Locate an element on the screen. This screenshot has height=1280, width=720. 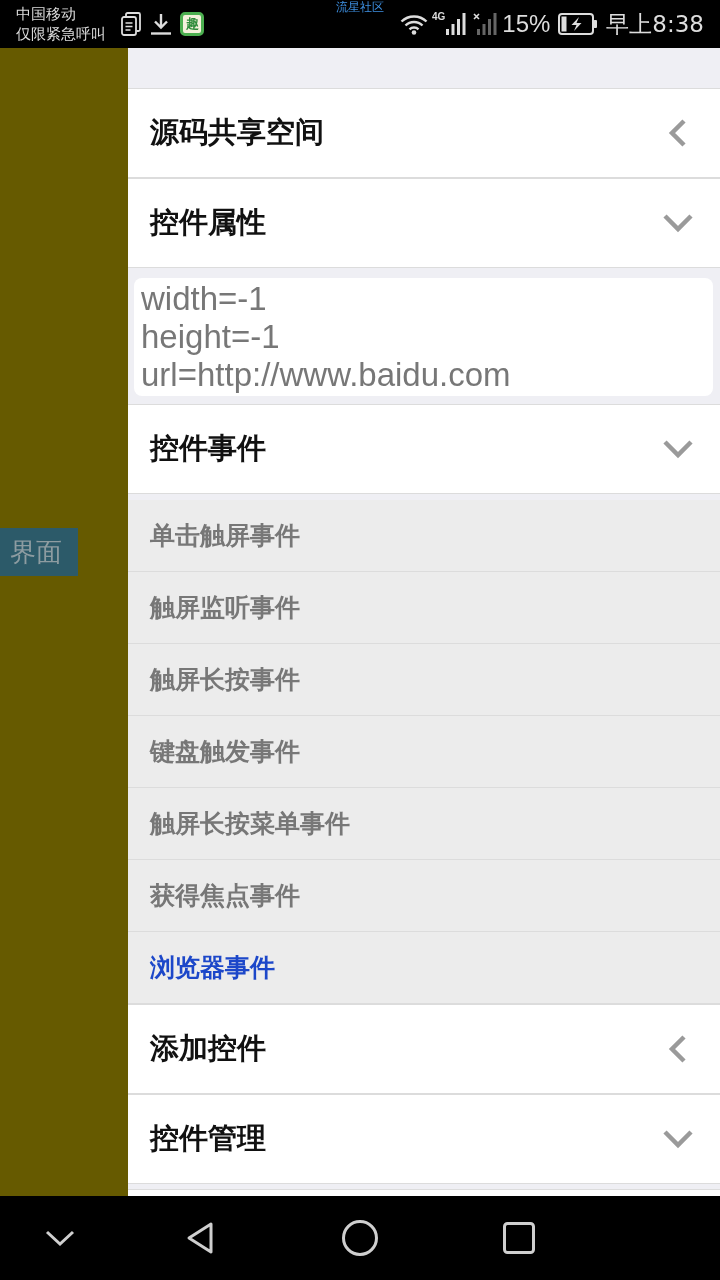
section-header: 源码共享空间 is located at coordinates (424, 133).